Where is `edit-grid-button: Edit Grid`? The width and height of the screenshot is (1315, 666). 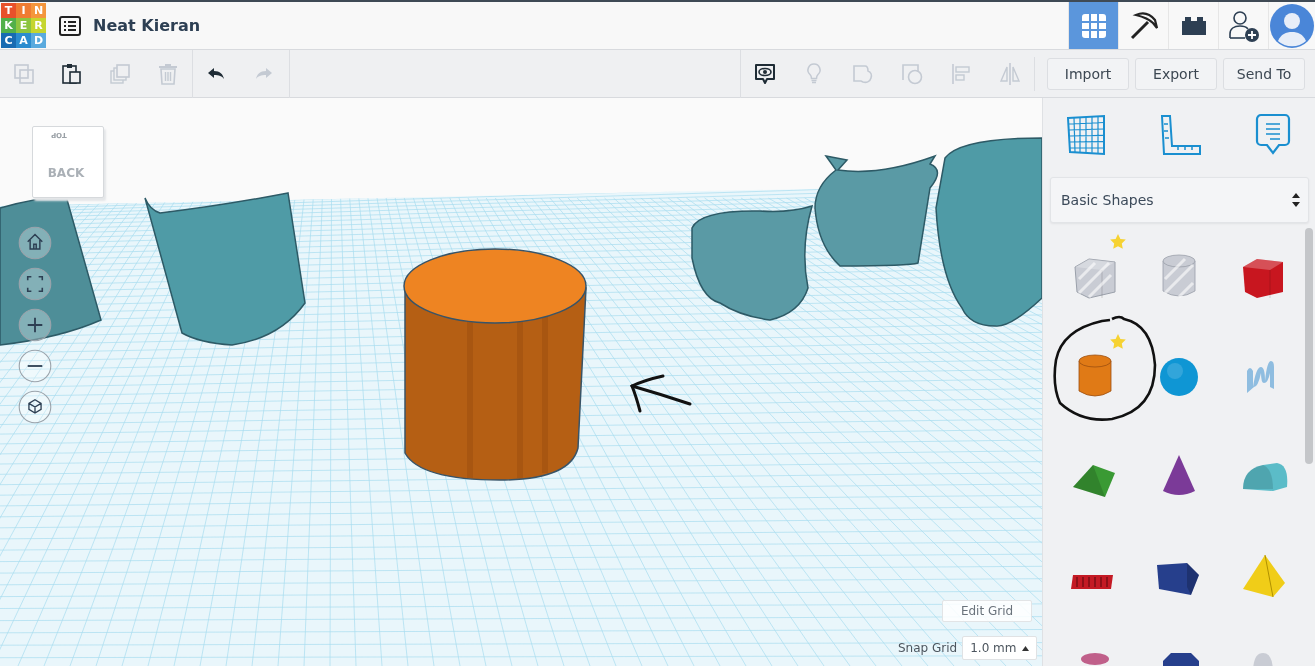
edit-grid-button: Edit Grid is located at coordinates (987, 611).